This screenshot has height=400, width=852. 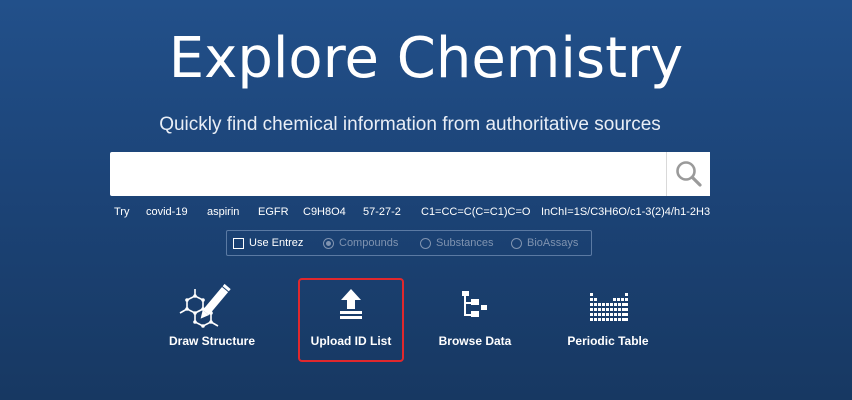 What do you see at coordinates (465, 243) in the screenshot?
I see `radio-label: Substances` at bounding box center [465, 243].